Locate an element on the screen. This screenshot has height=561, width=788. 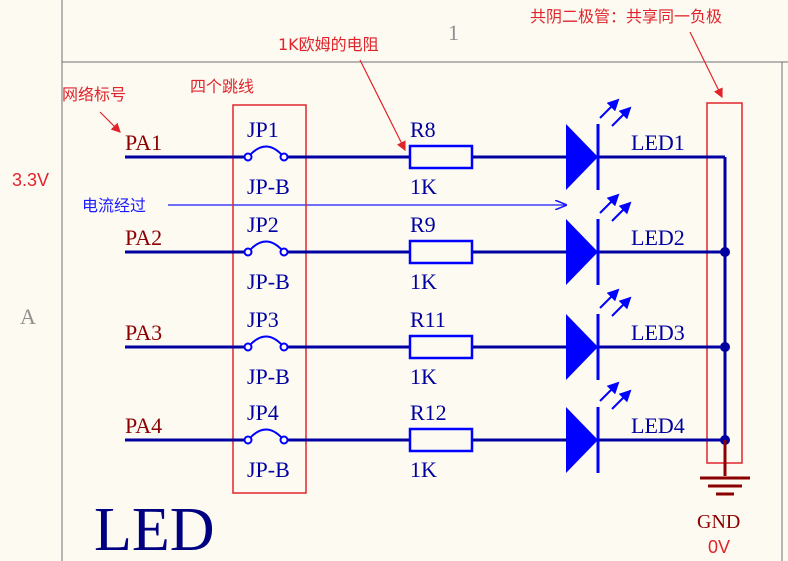
resistor-arrow is located at coordinates (382, 105).